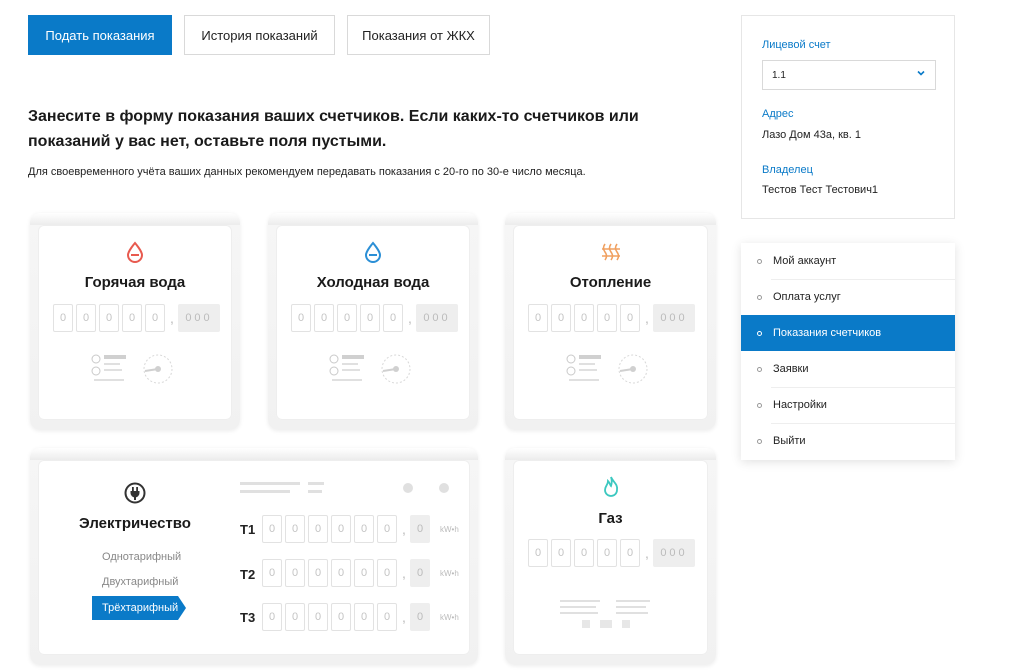 This screenshot has height=672, width=1024. Describe the element at coordinates (849, 75) in the screenshot. I see `account-select: 1.1` at that location.